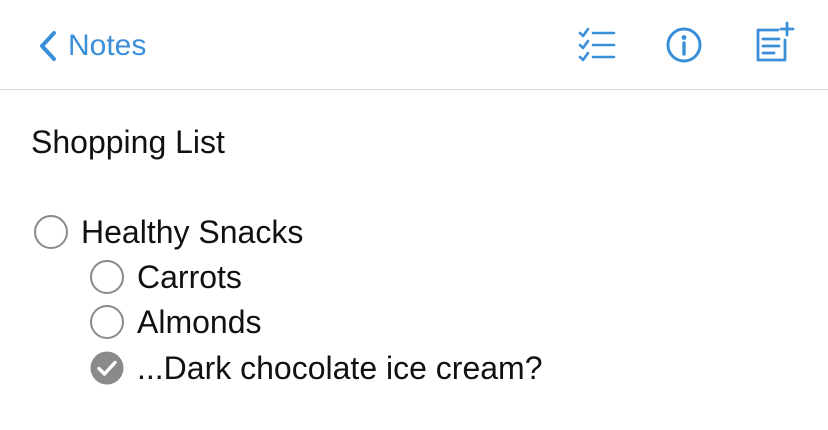  What do you see at coordinates (128, 142) in the screenshot?
I see `note-title: Shopping List` at bounding box center [128, 142].